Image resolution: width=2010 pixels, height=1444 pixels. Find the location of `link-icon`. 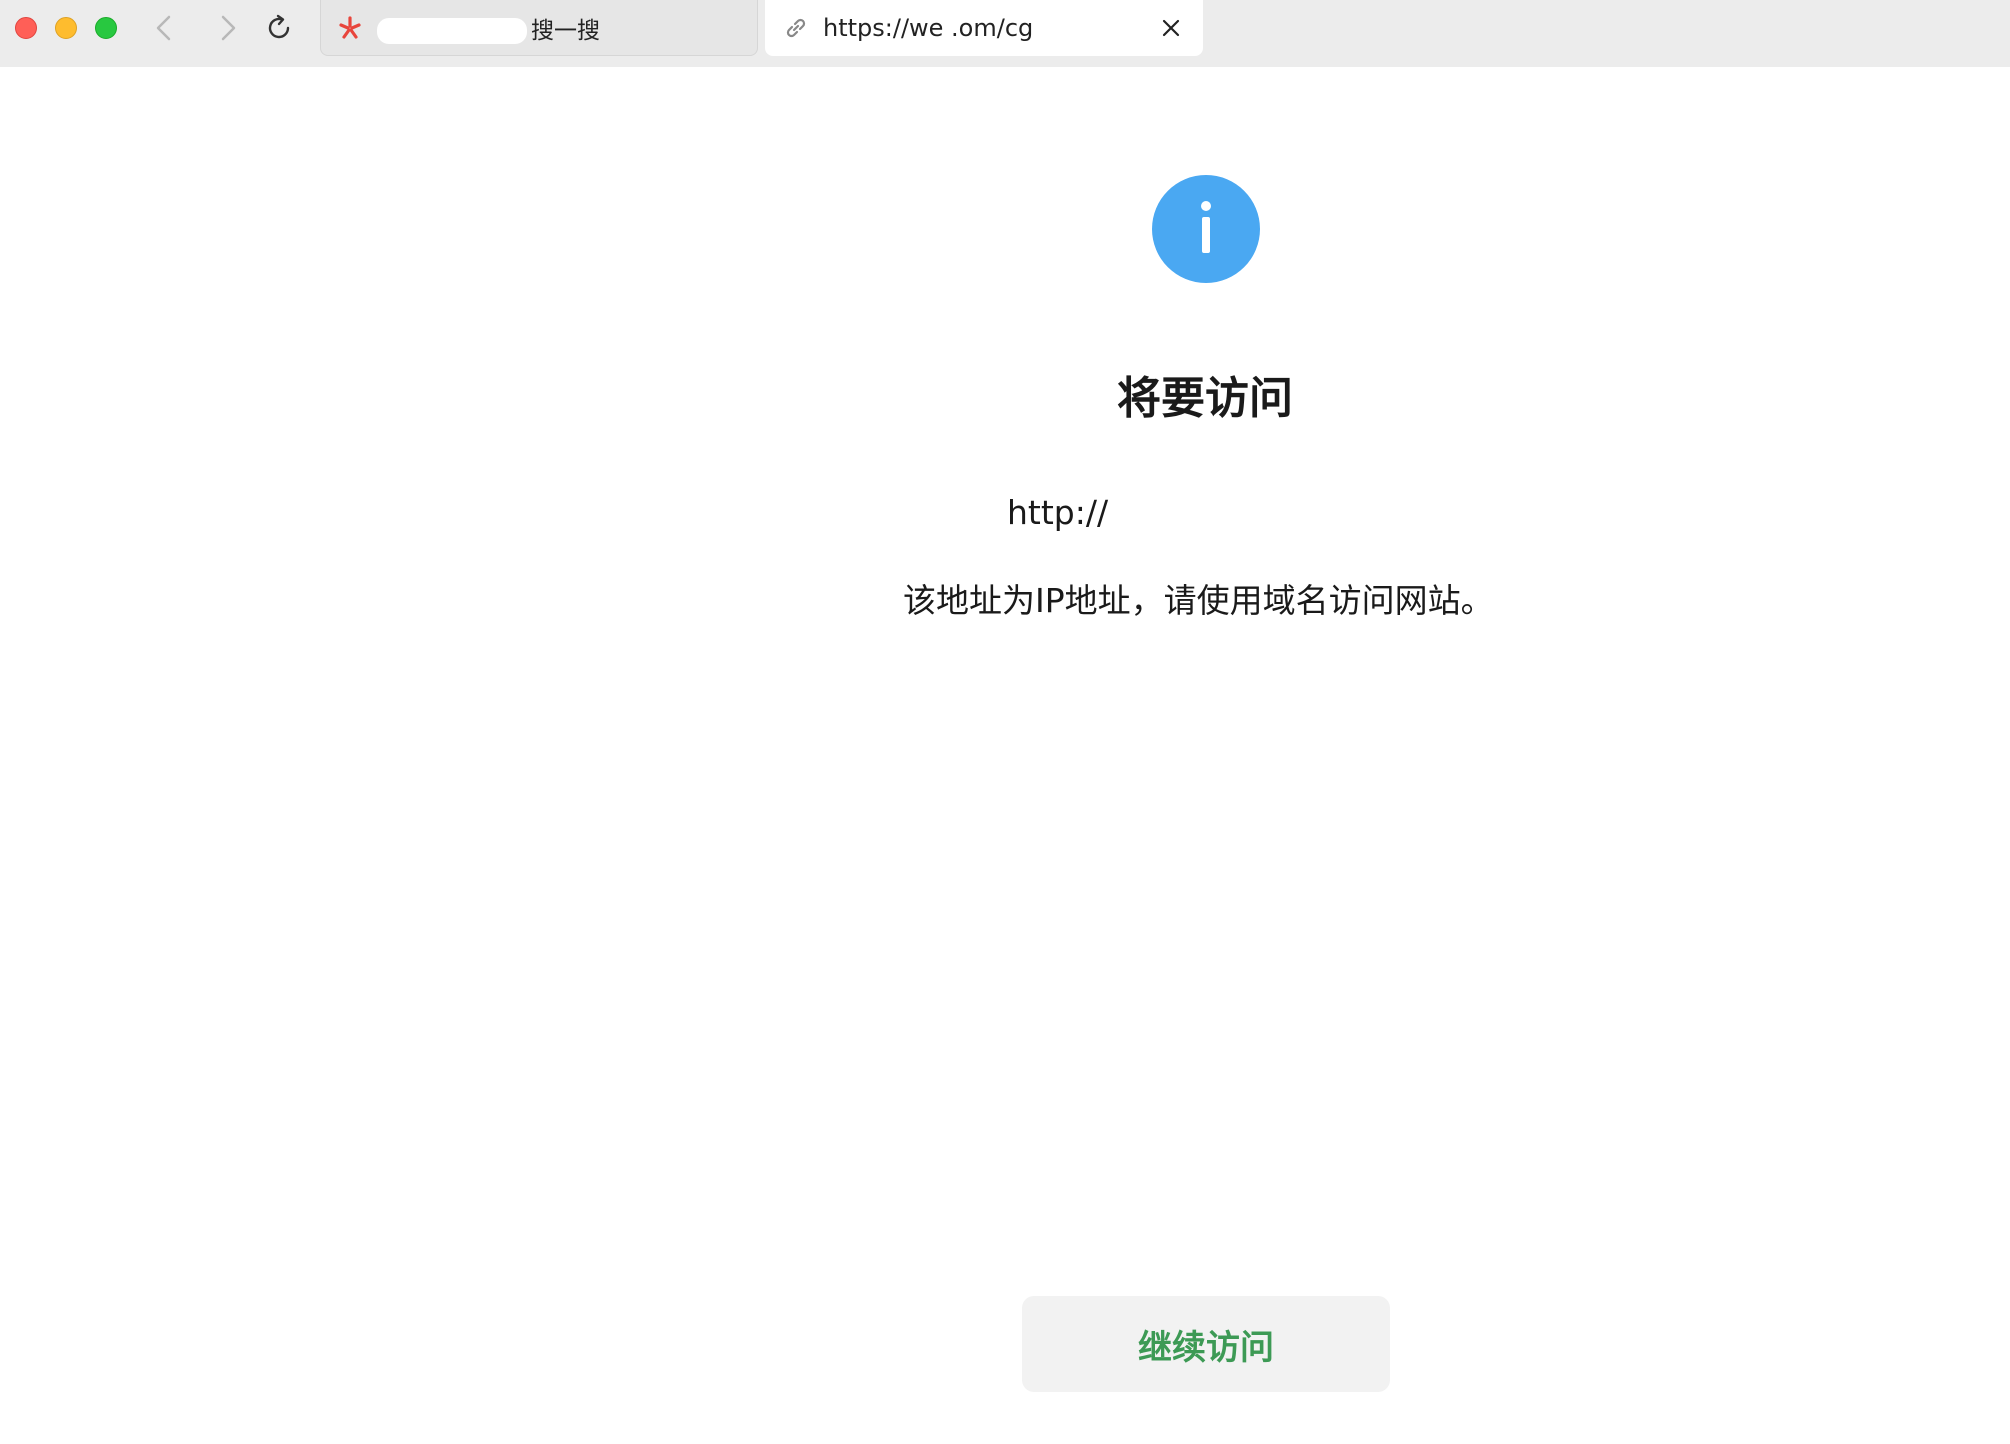

link-icon is located at coordinates (796, 28).